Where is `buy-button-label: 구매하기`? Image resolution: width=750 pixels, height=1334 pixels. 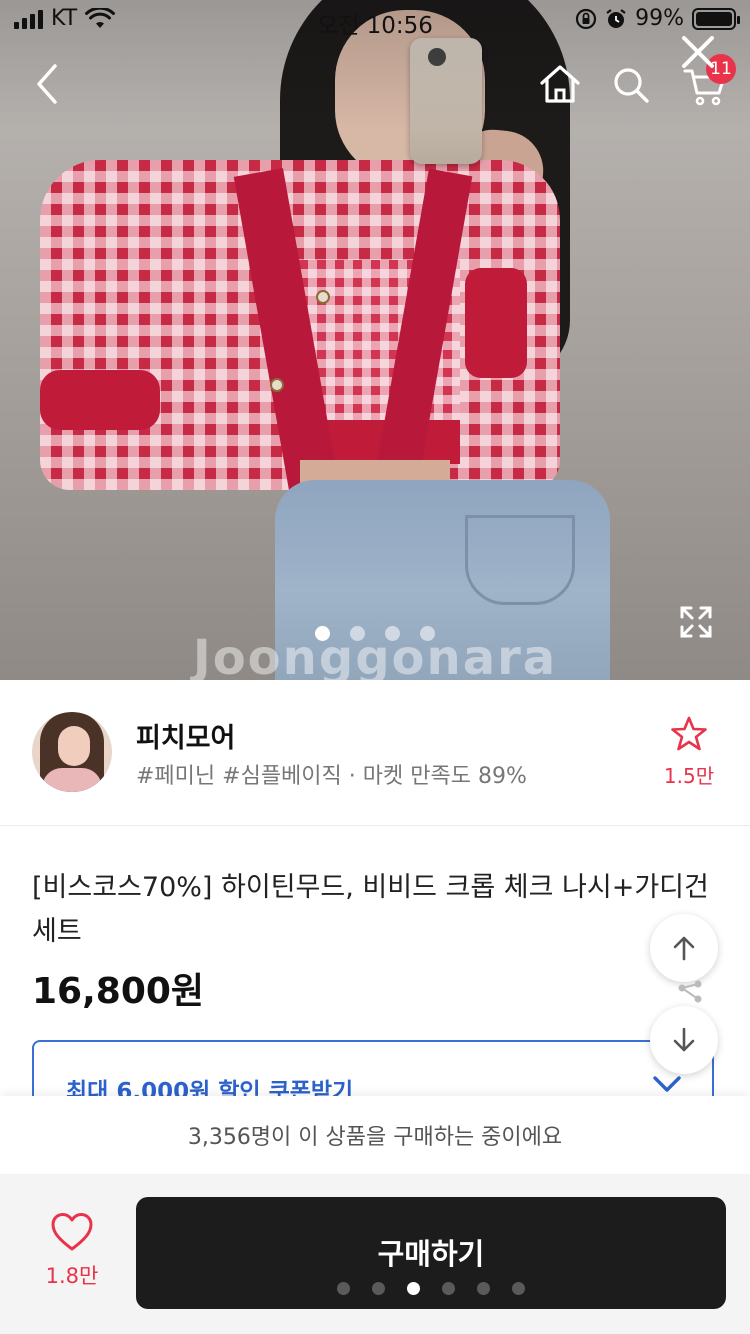 buy-button-label: 구매하기 is located at coordinates (431, 1254).